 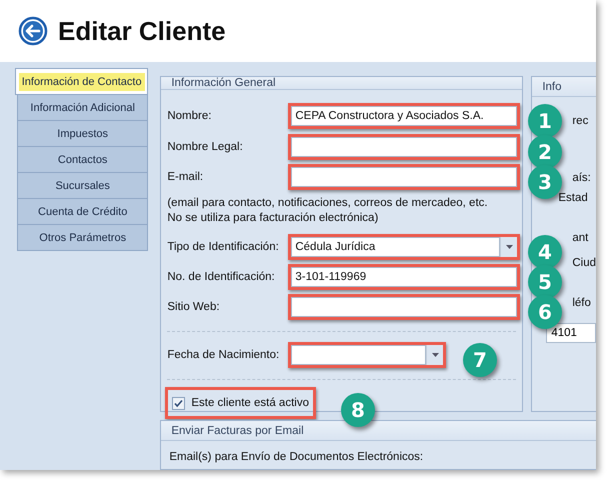 I want to click on sidebar-tab: Contactos, so click(x=82, y=160).